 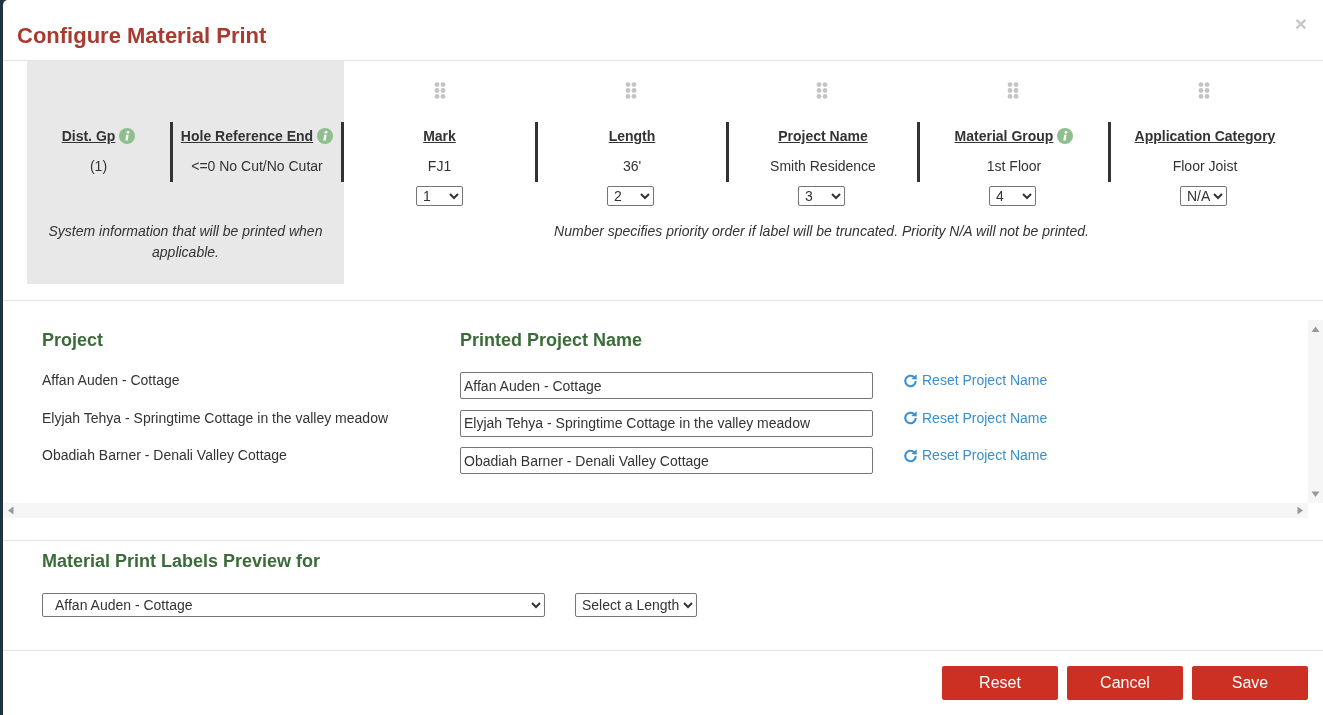 What do you see at coordinates (182, 561) in the screenshot?
I see `section-heading: Material Print Labels Preview for` at bounding box center [182, 561].